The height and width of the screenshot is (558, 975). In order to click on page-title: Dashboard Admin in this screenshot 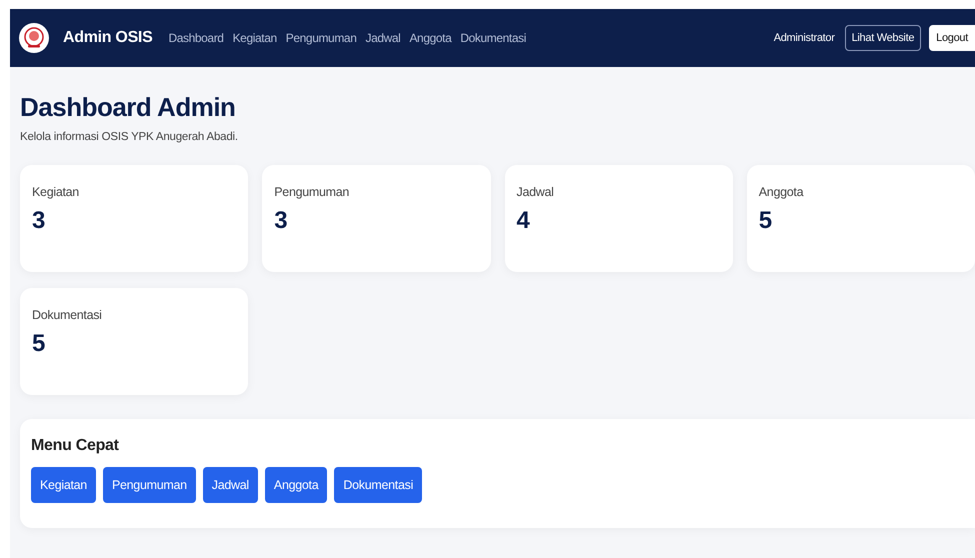, I will do `click(128, 107)`.